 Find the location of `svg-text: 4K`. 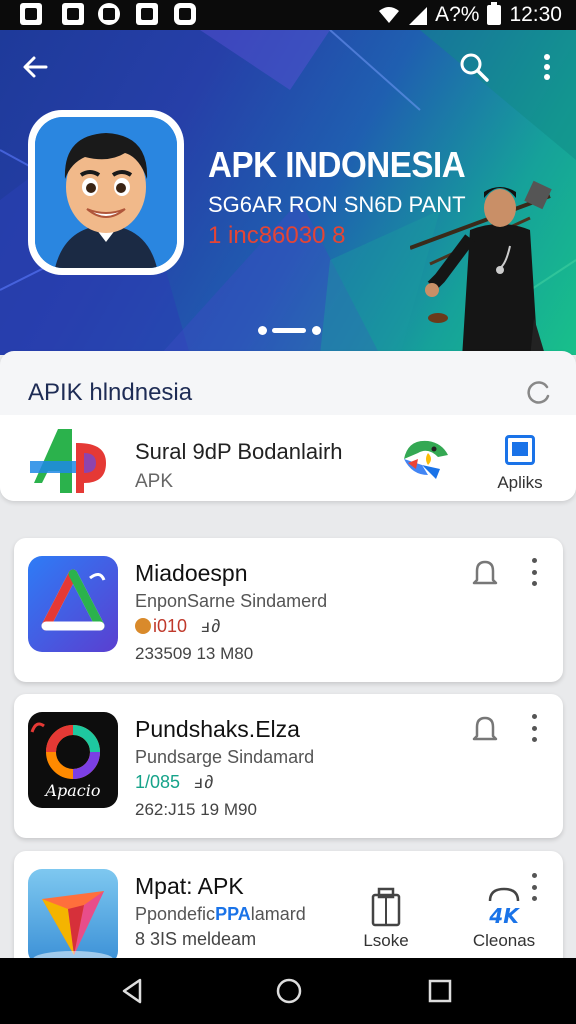

svg-text: 4K is located at coordinates (504, 915).